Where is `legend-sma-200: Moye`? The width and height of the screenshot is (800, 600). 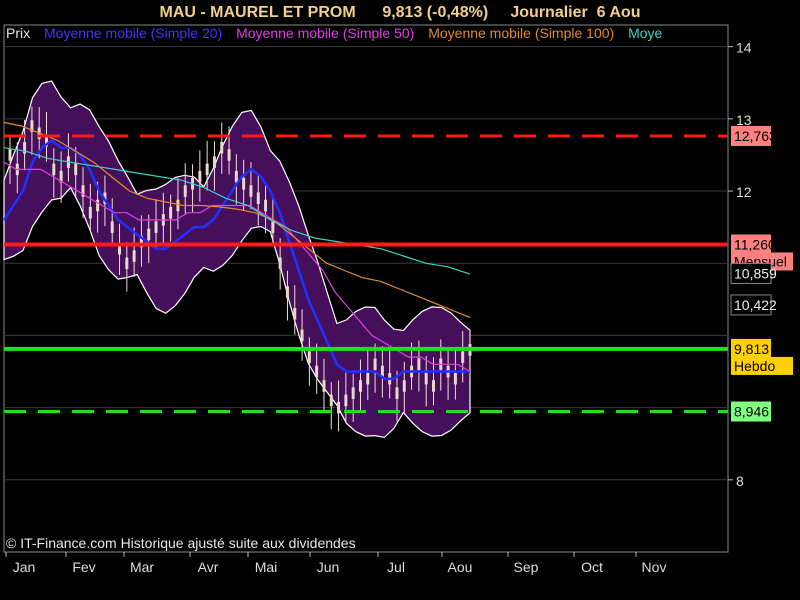 legend-sma-200: Moye is located at coordinates (645, 33).